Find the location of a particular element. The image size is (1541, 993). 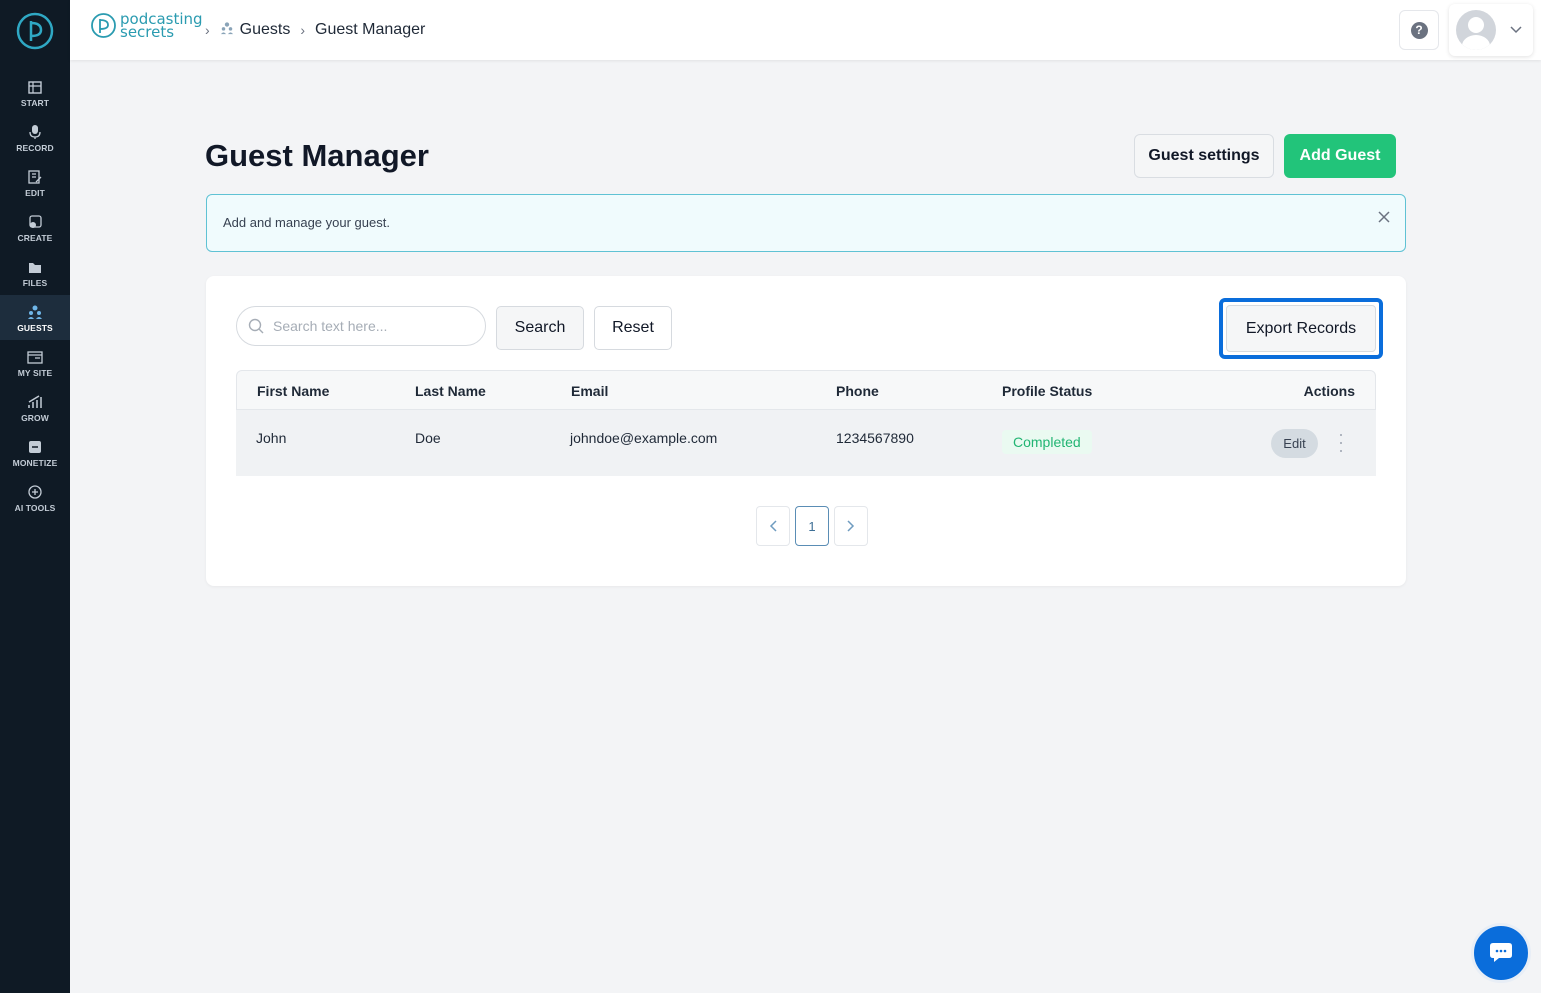

close-icon is located at coordinates (1384, 217).